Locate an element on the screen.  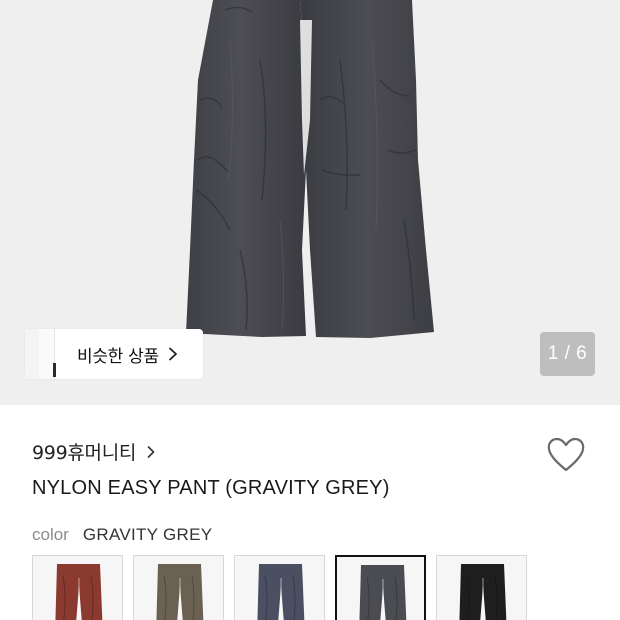
color-swatch-slate-blue is located at coordinates (279, 587).